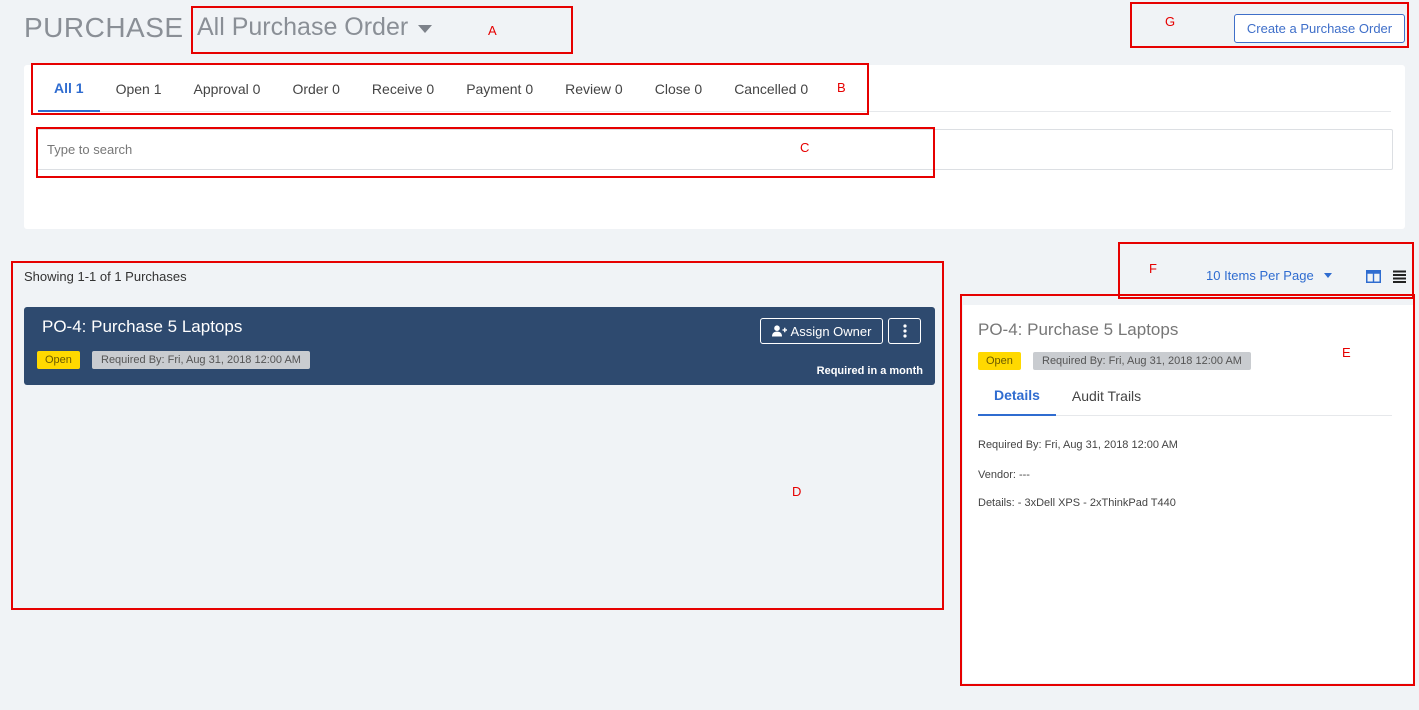 The width and height of the screenshot is (1419, 710). What do you see at coordinates (104, 27) in the screenshot?
I see `page-title: PURCHASE` at bounding box center [104, 27].